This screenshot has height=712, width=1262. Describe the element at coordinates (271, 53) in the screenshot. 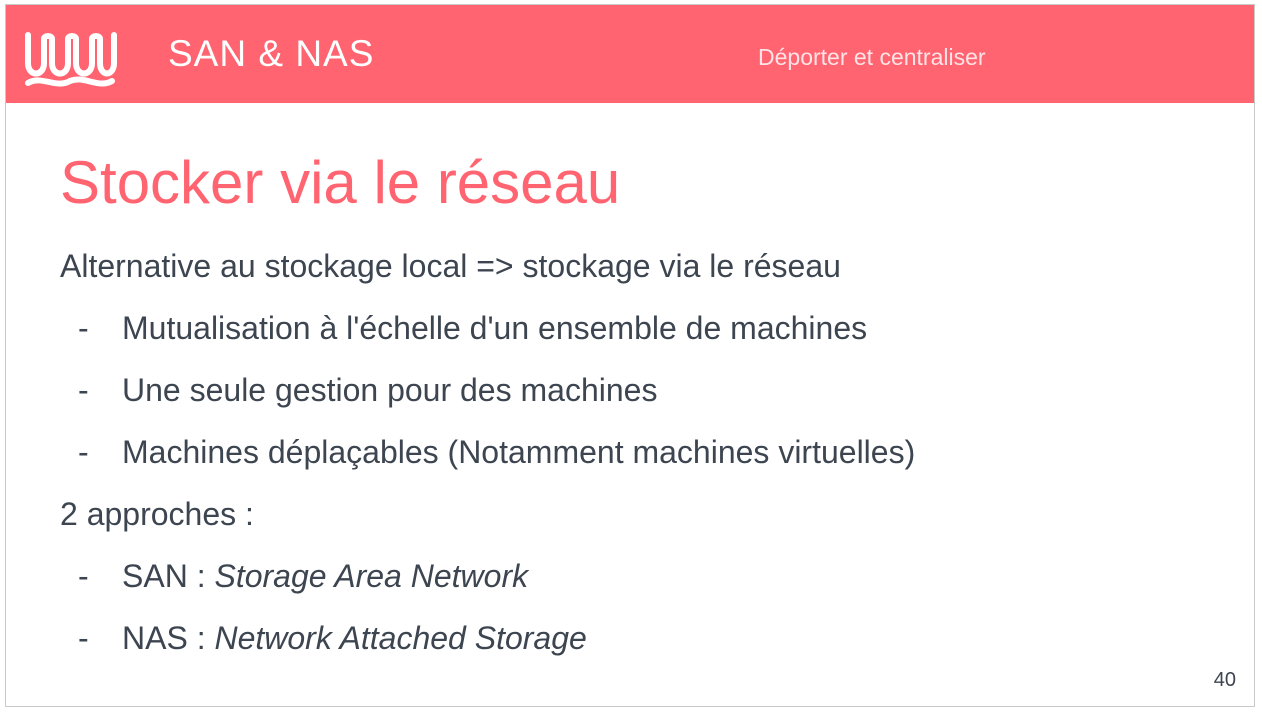

I see `section-title: SAN & NAS` at that location.